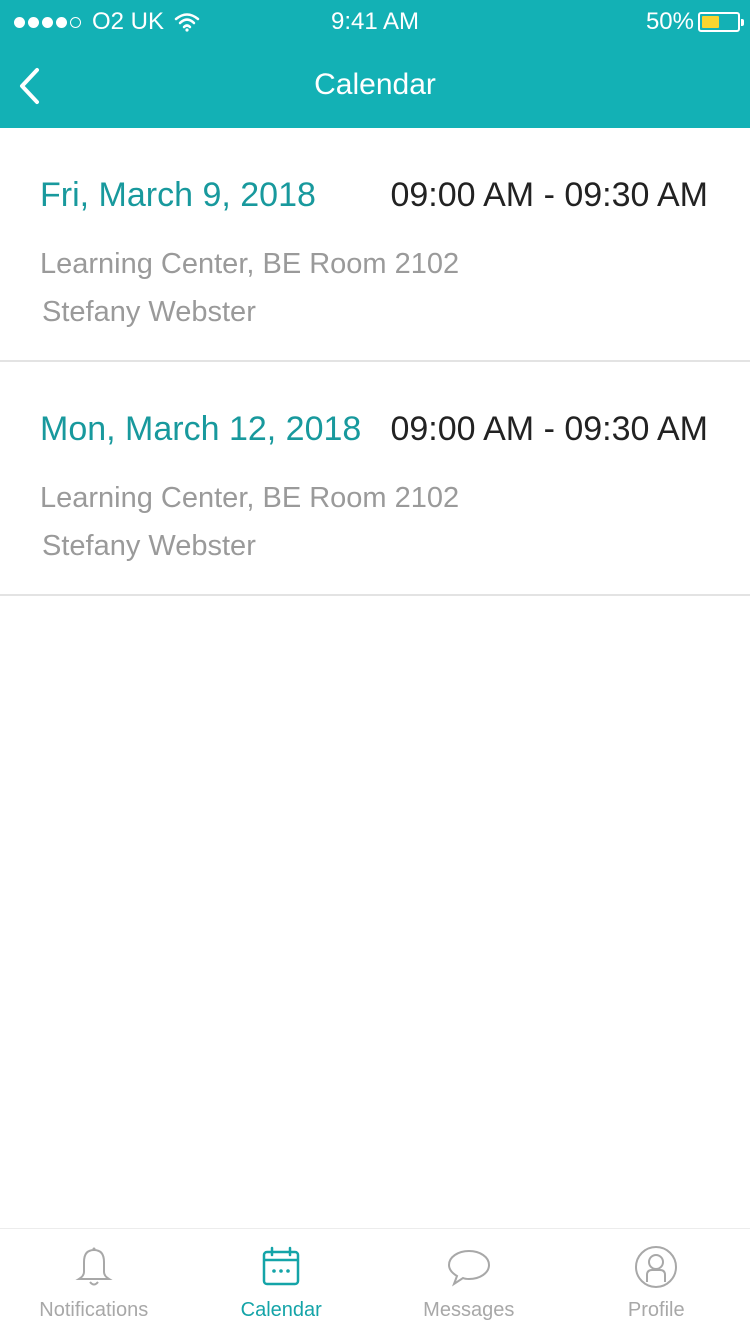 The height and width of the screenshot is (1334, 750). Describe the element at coordinates (281, 1266) in the screenshot. I see `calendar-icon` at that location.